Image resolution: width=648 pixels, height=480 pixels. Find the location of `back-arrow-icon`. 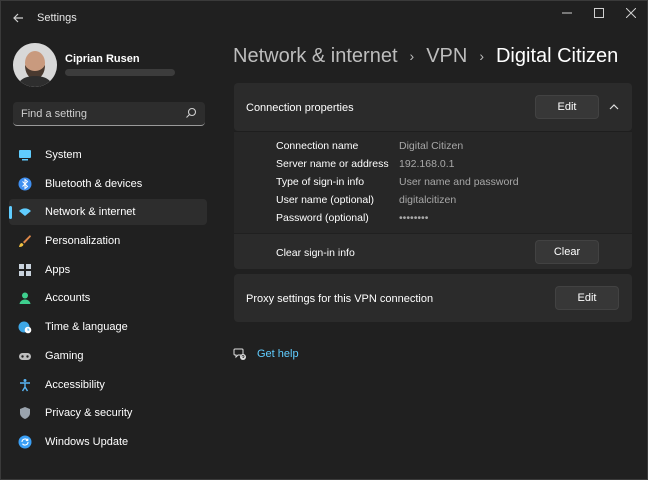

back-arrow-icon is located at coordinates (18, 18).